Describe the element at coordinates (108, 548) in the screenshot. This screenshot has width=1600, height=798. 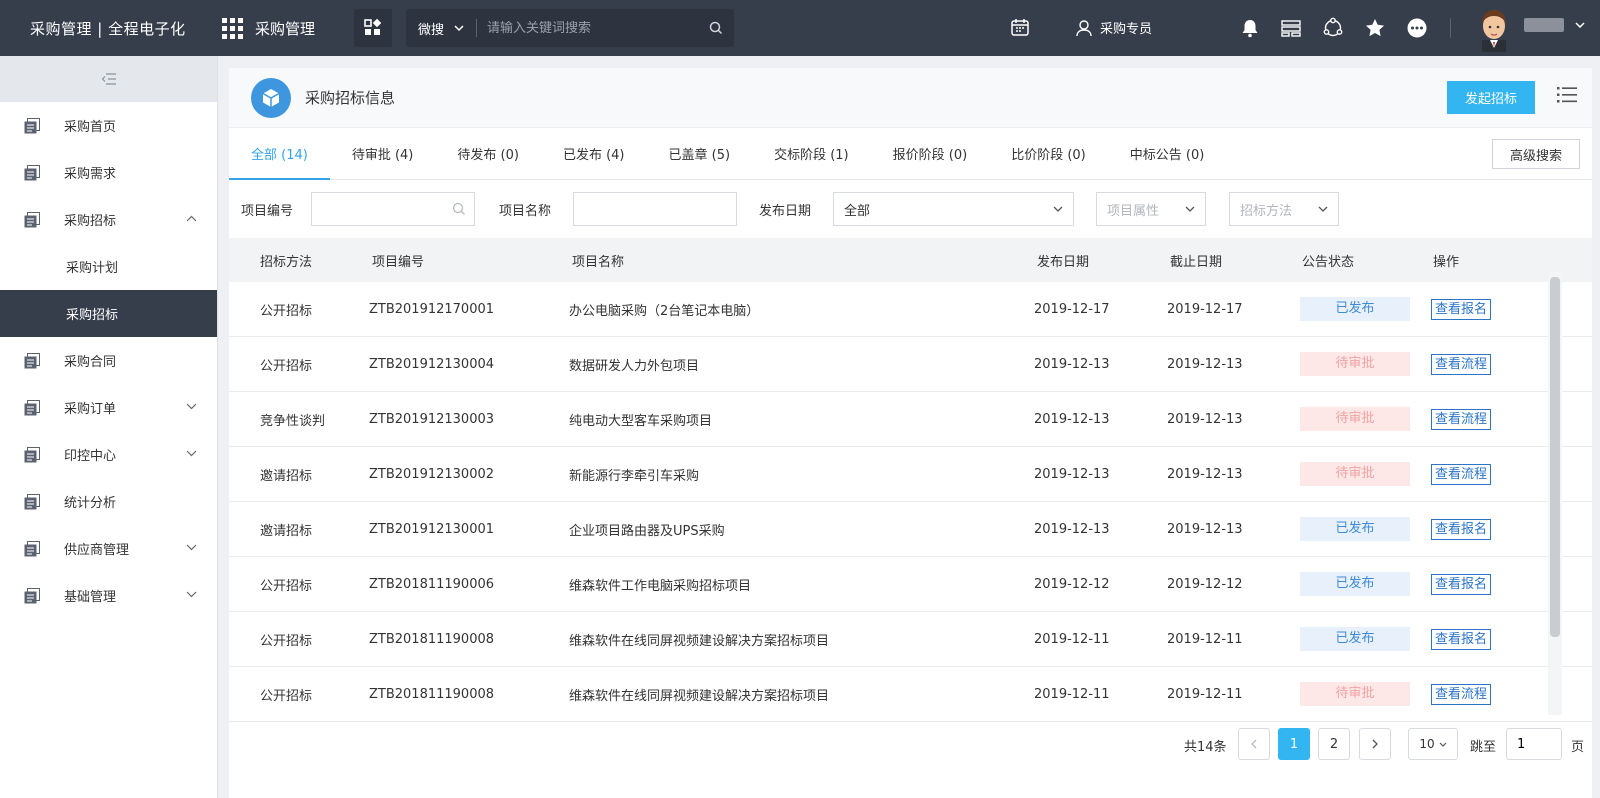
I see `sidebar-item-supplier: 供应商管理` at that location.